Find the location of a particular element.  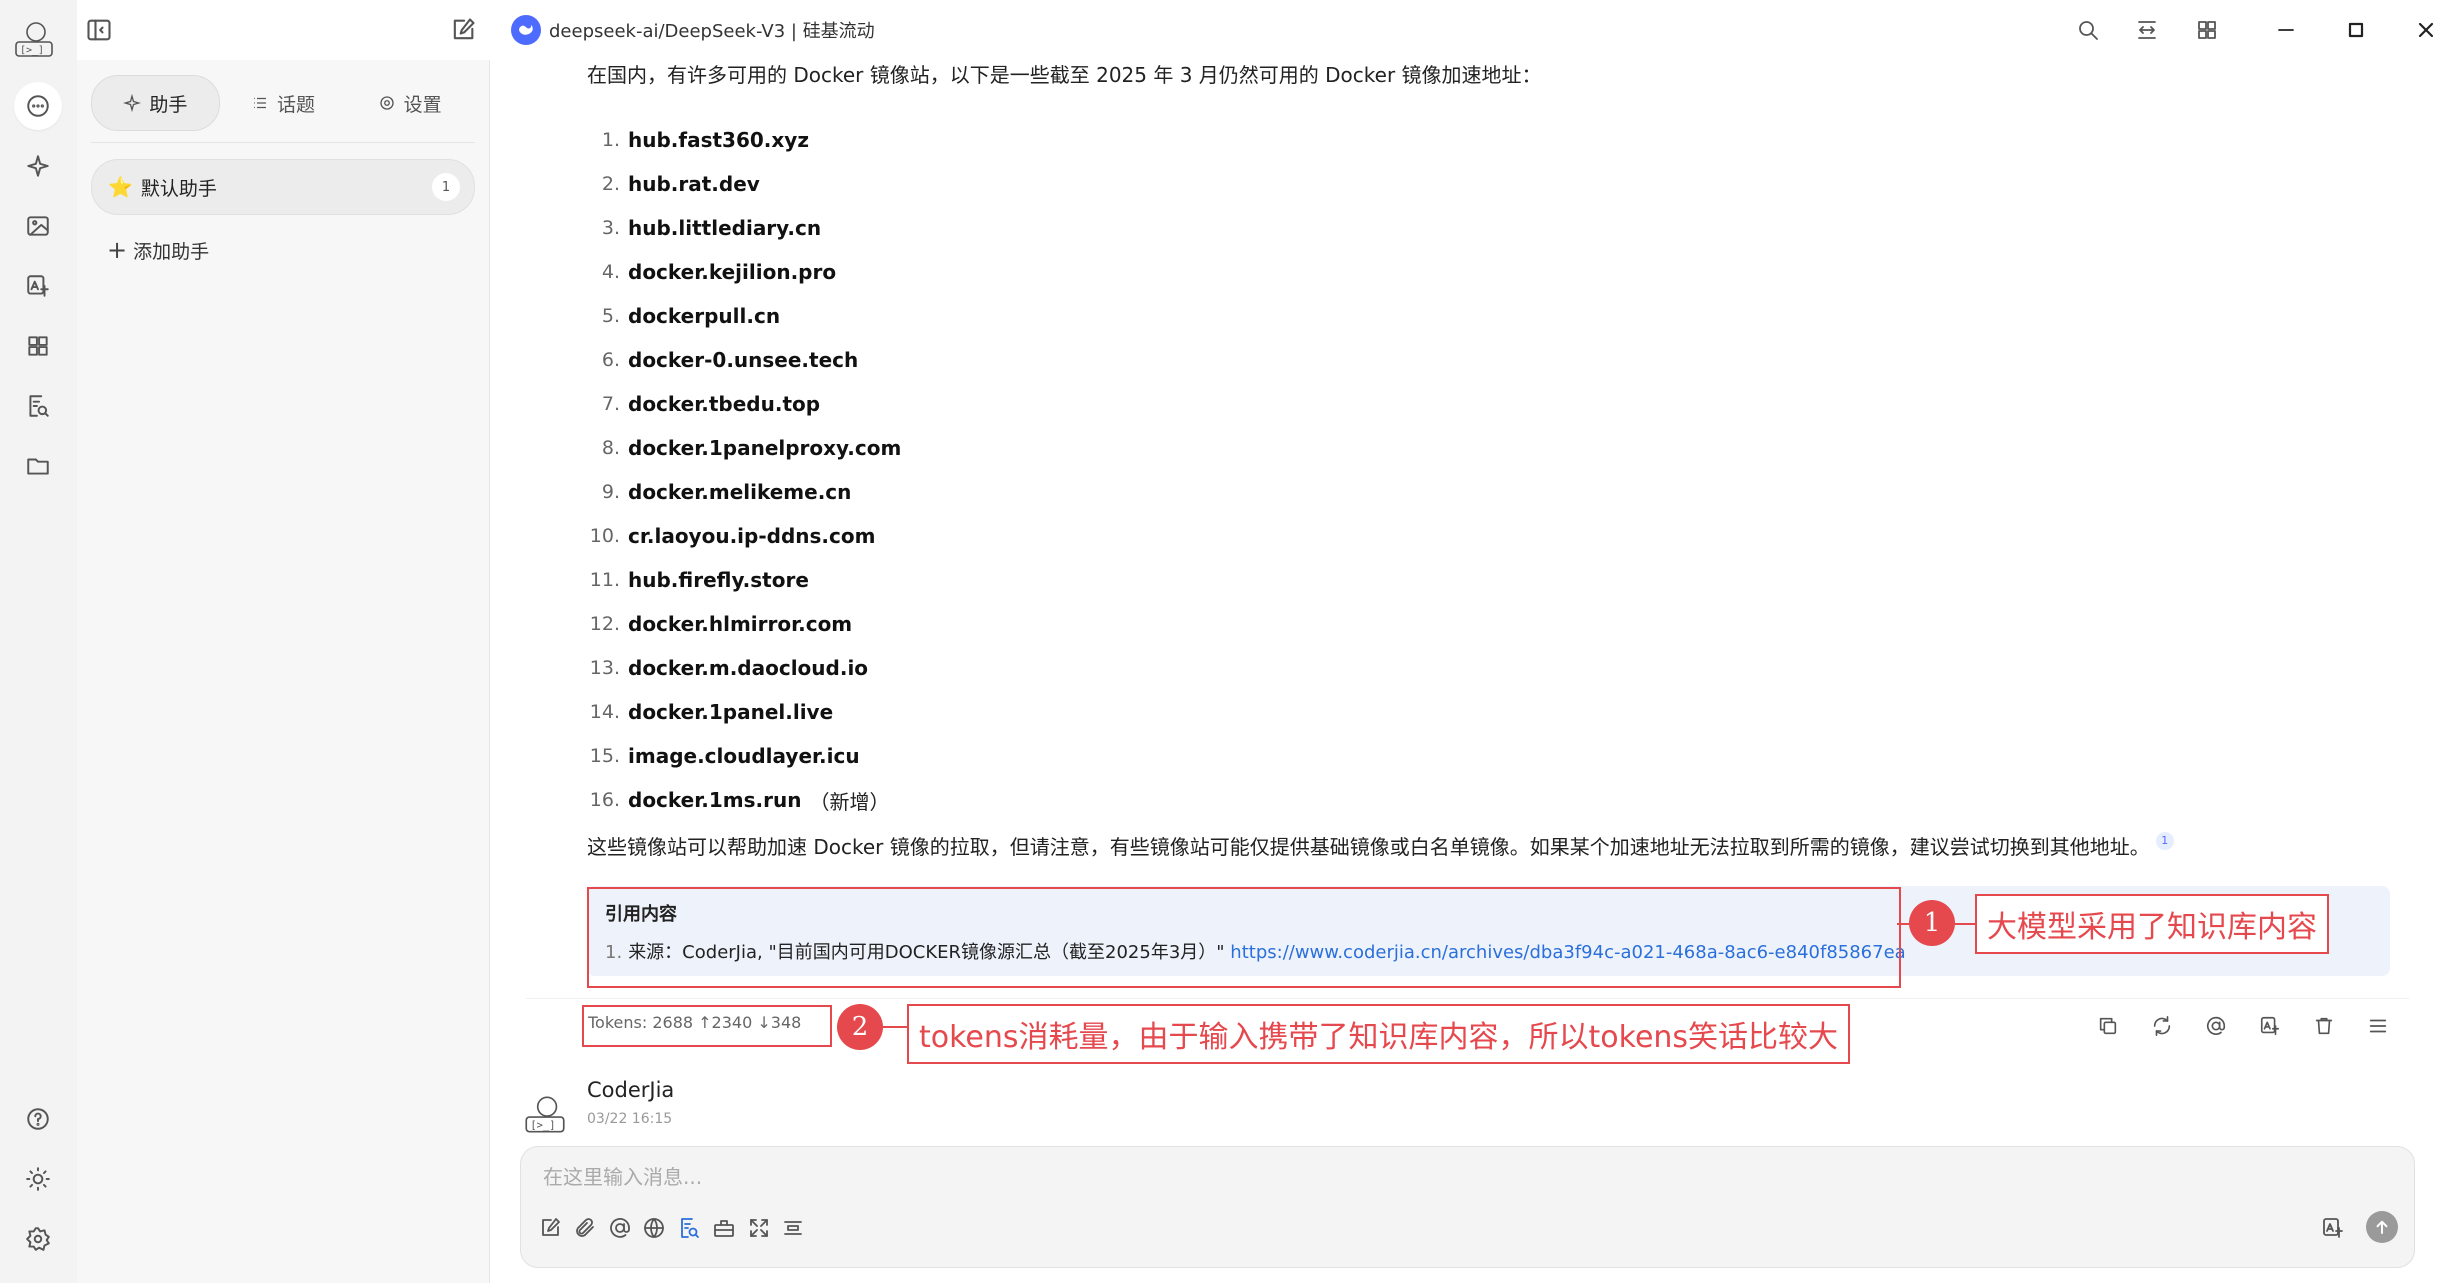

list-item: 2. hub.rat.dev is located at coordinates (744, 184).